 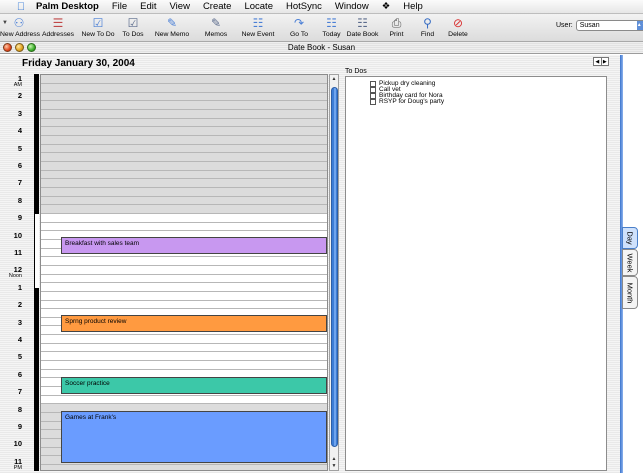 I want to click on toolbar-button-label: Today, so click(x=331, y=34).